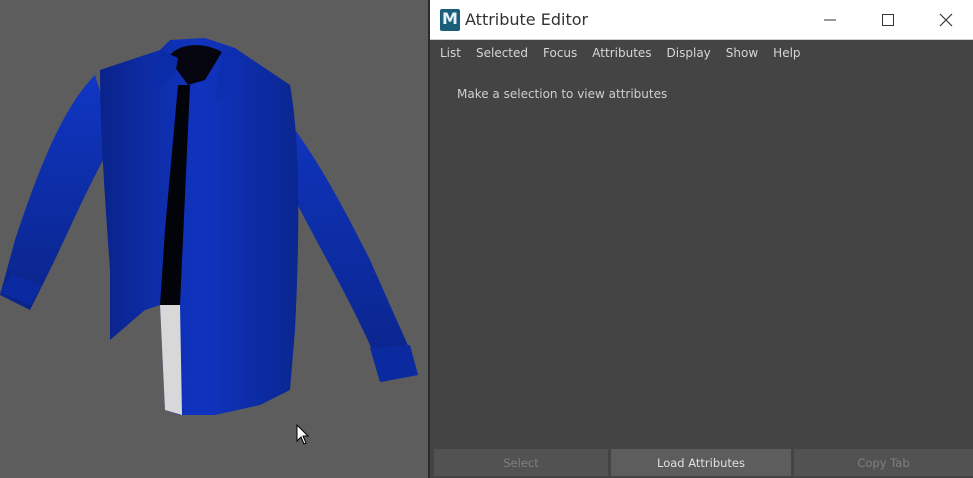 Image resolution: width=973 pixels, height=478 pixels. I want to click on bottom-button-bar: Select Load Attributes Copy Tab, so click(703, 462).